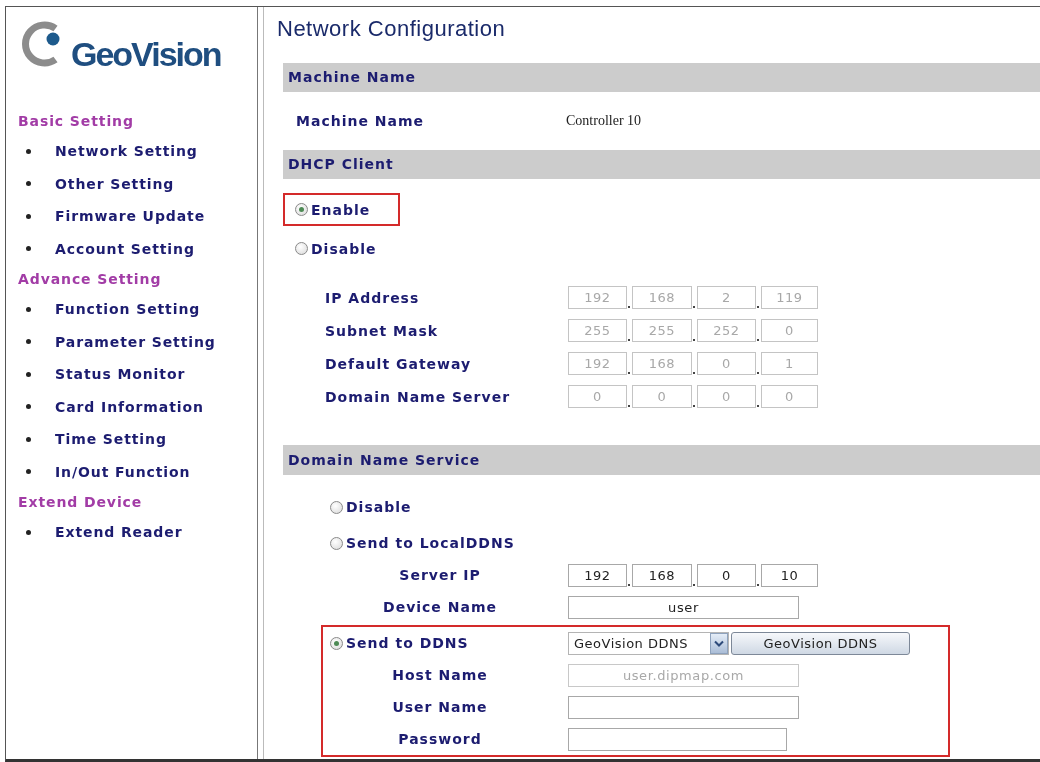  I want to click on ip-octet-field: 10, so click(789, 575).